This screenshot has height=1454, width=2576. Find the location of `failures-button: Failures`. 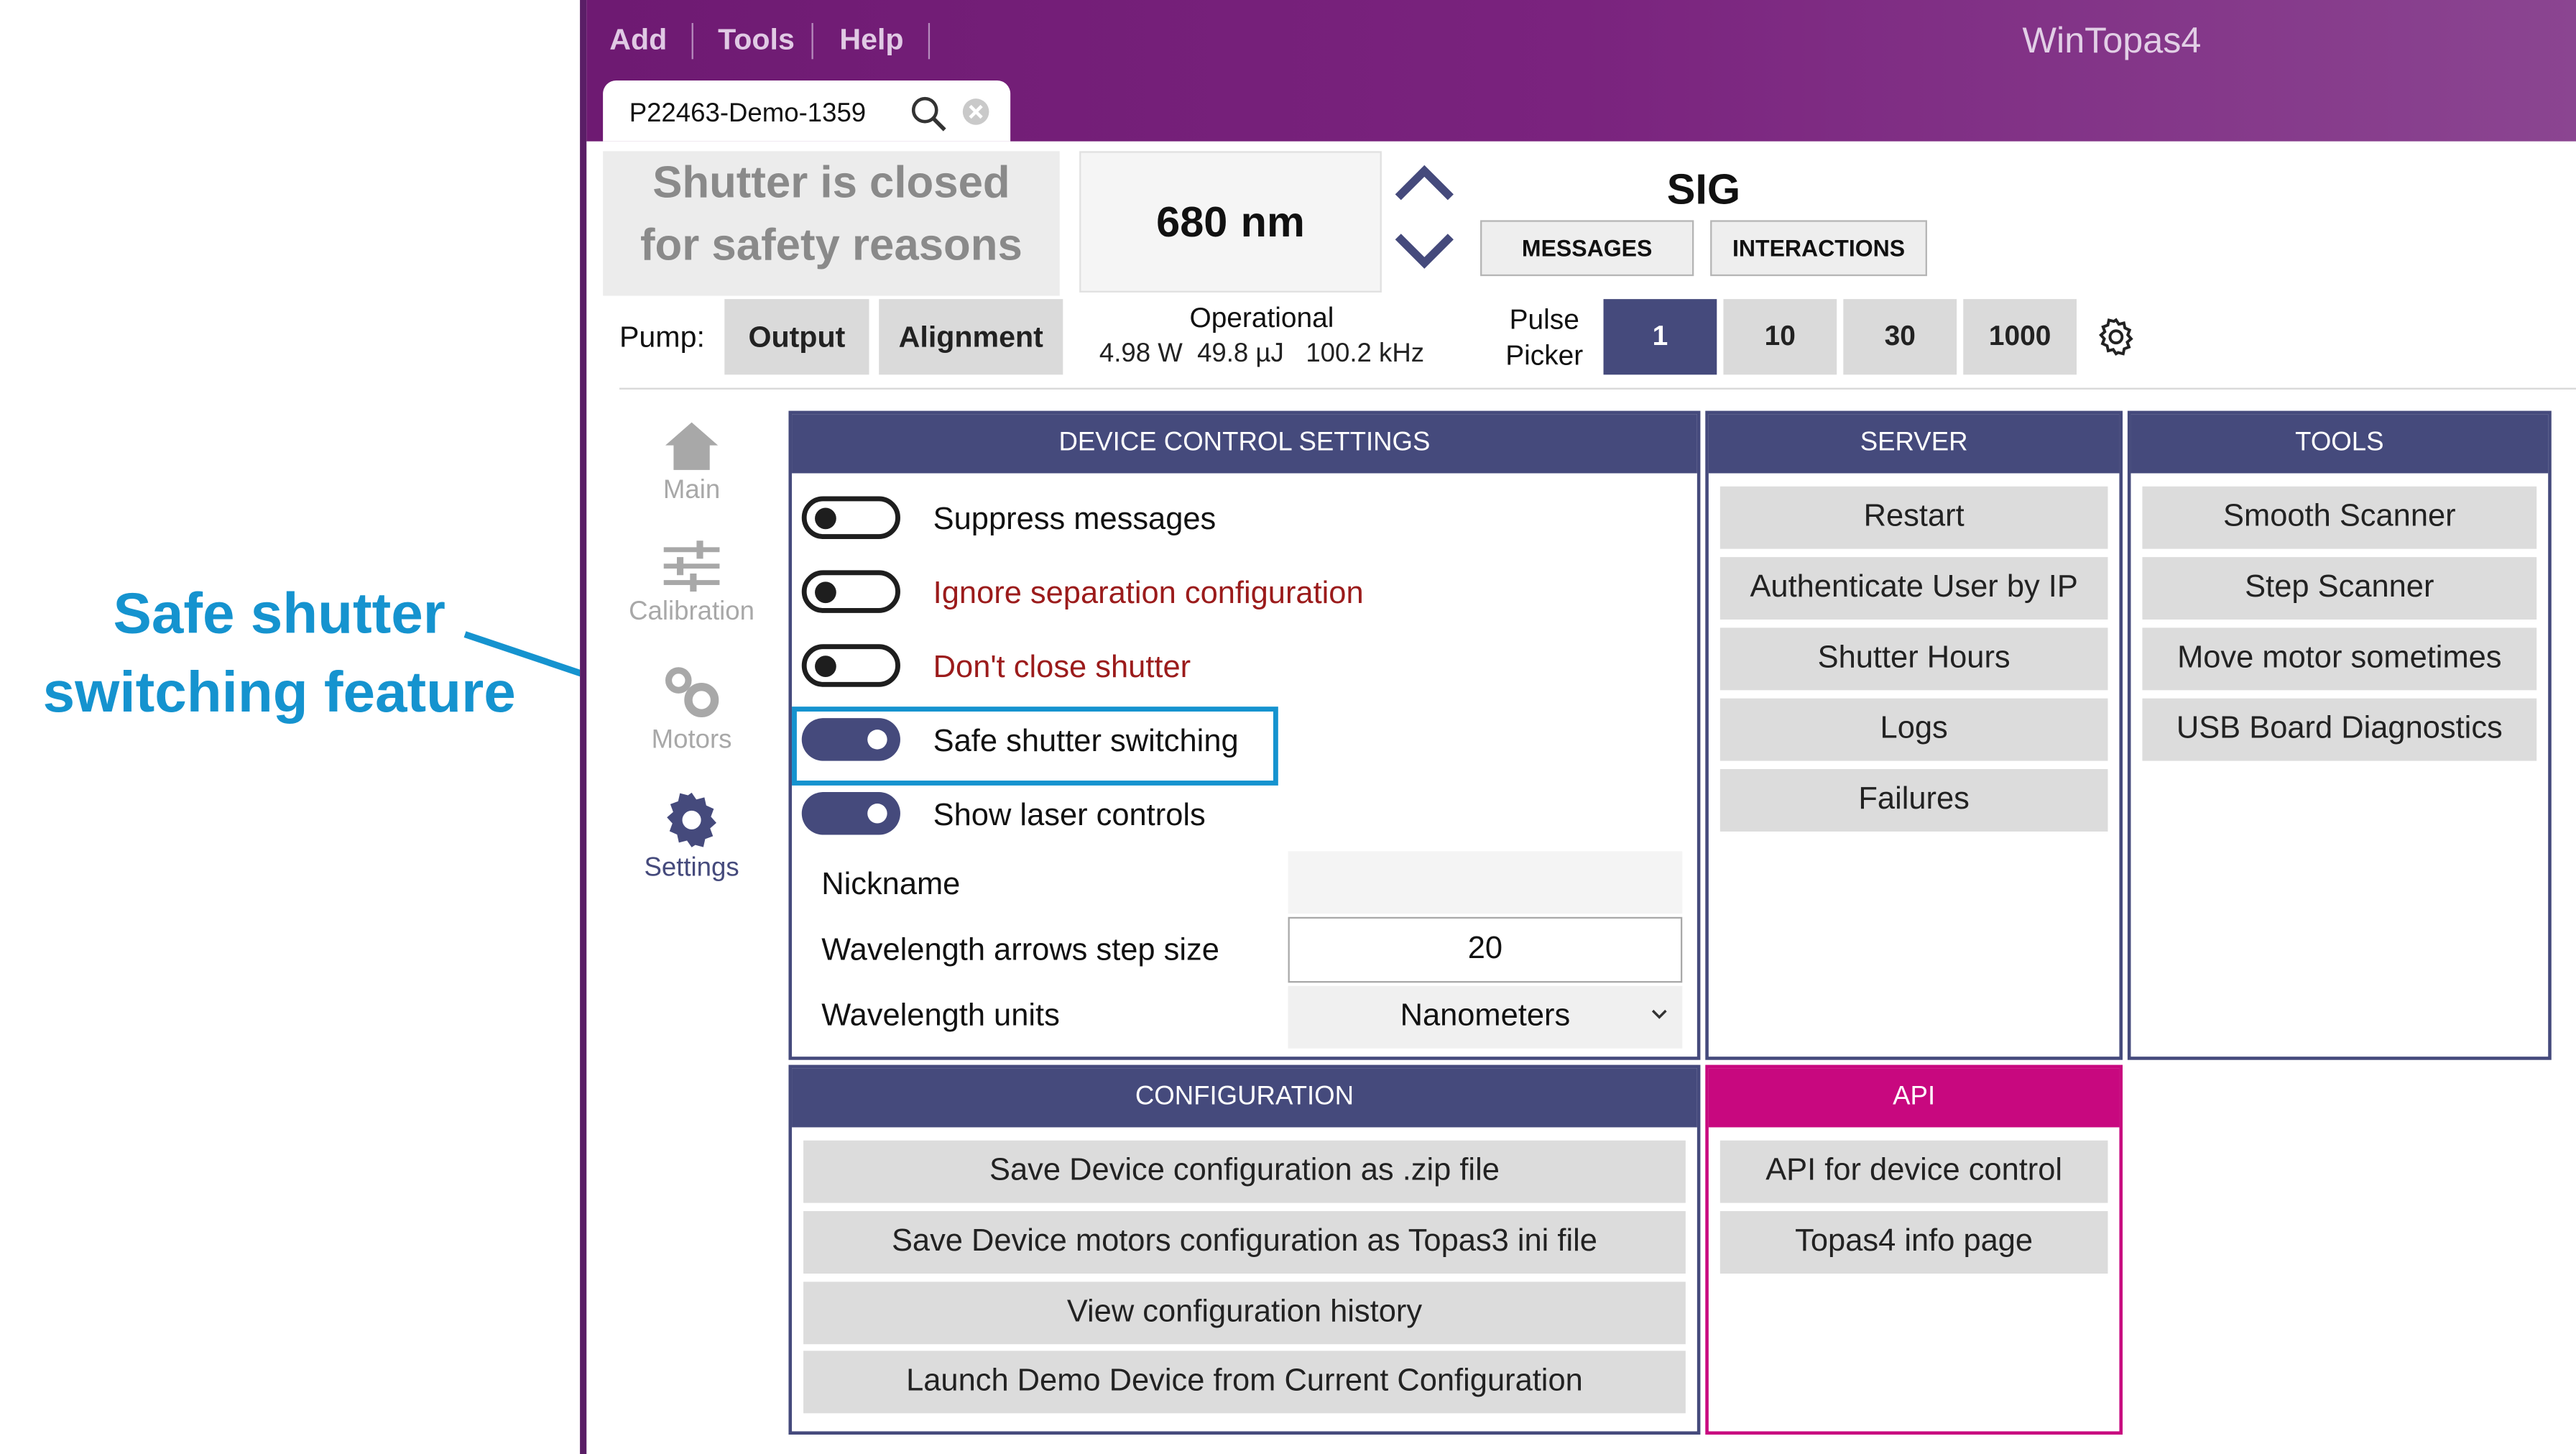

failures-button: Failures is located at coordinates (1913, 800).